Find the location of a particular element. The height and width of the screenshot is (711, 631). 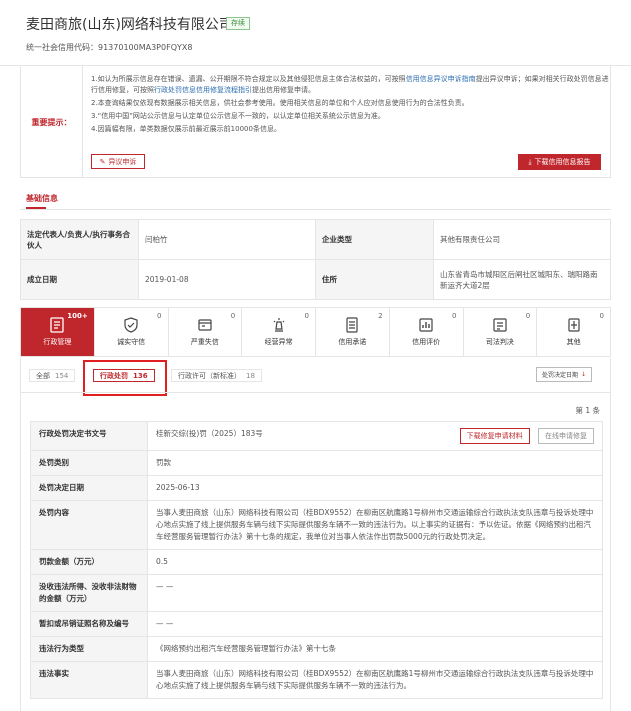

established-value: 2019-01-08 is located at coordinates (227, 279).